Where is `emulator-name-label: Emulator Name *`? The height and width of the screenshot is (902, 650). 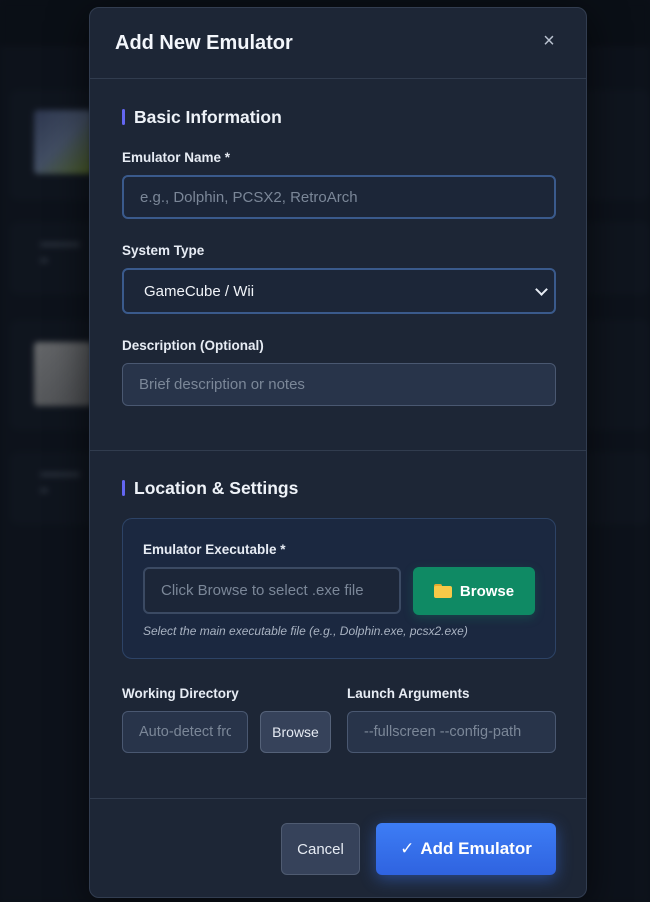 emulator-name-label: Emulator Name * is located at coordinates (176, 157).